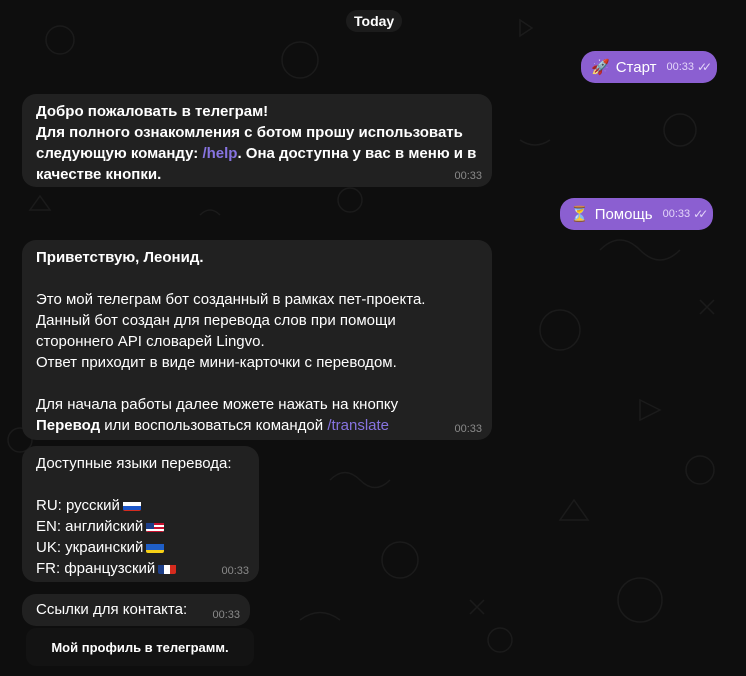  I want to click on language-item: EN: английский, so click(140, 526).